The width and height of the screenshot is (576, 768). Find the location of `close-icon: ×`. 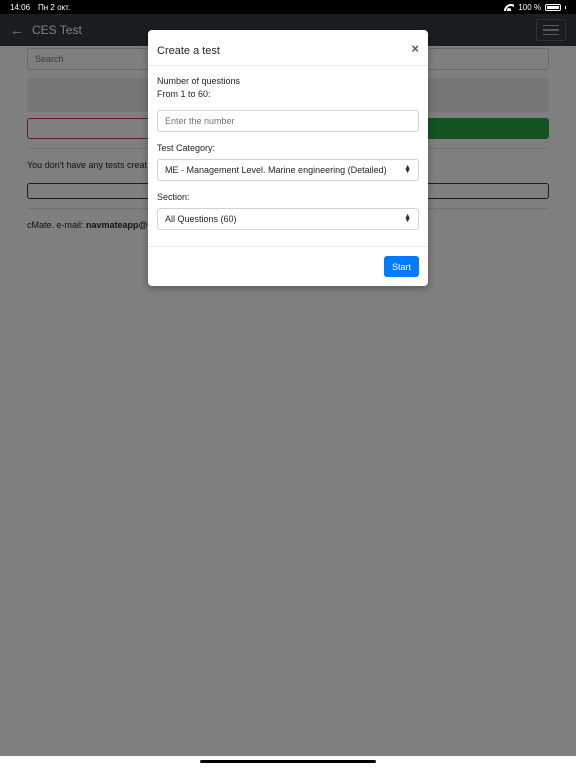

close-icon: × is located at coordinates (415, 48).